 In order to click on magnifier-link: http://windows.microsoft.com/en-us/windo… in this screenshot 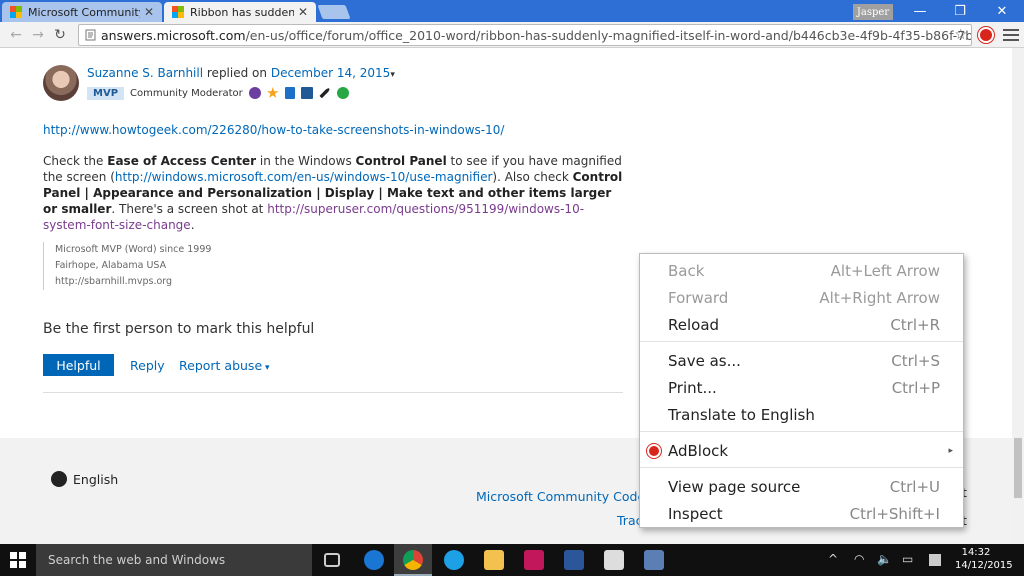, I will do `click(303, 177)`.